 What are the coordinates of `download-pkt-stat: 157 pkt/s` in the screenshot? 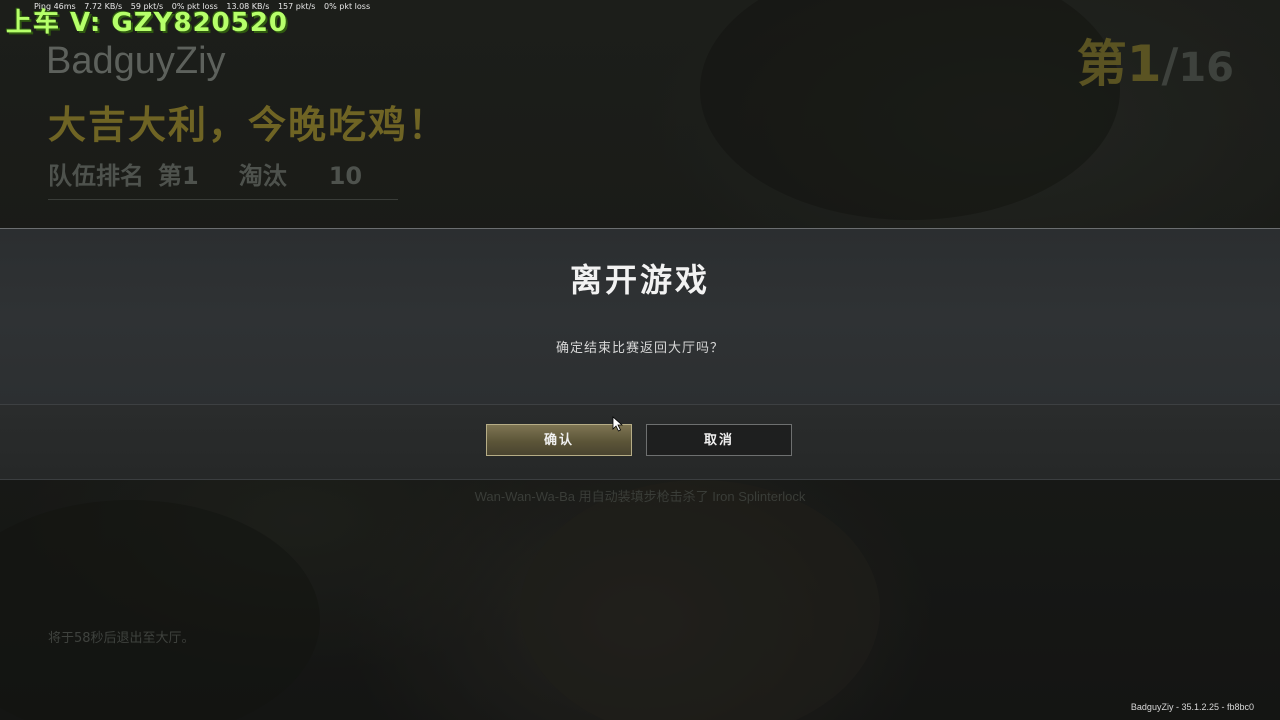 It's located at (296, 6).